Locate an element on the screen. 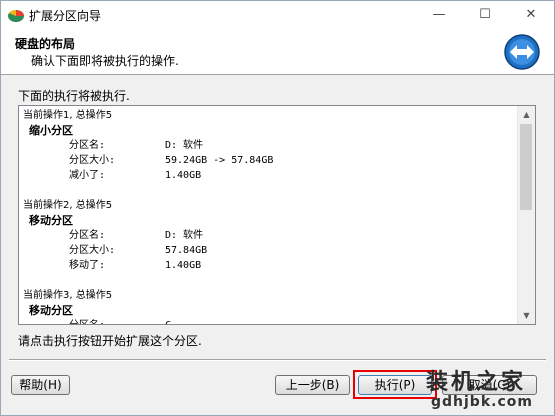 The width and height of the screenshot is (555, 416). row-key: 移动了: is located at coordinates (87, 265).